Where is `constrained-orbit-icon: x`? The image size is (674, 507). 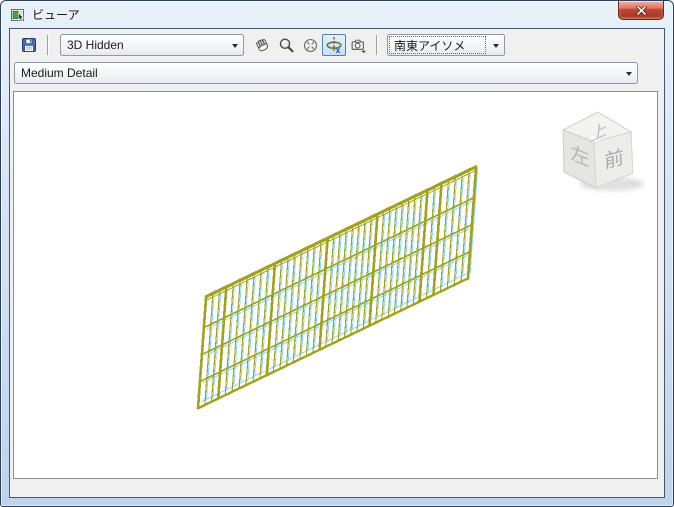 constrained-orbit-icon: x is located at coordinates (334, 45).